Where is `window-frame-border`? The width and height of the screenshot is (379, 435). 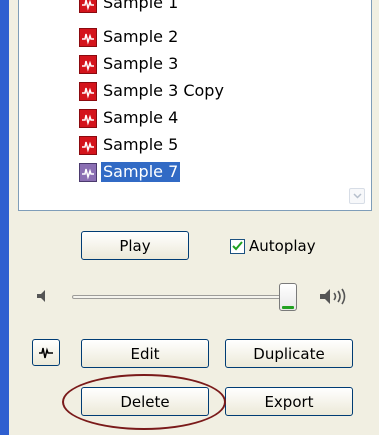
window-frame-border is located at coordinates (4, 217).